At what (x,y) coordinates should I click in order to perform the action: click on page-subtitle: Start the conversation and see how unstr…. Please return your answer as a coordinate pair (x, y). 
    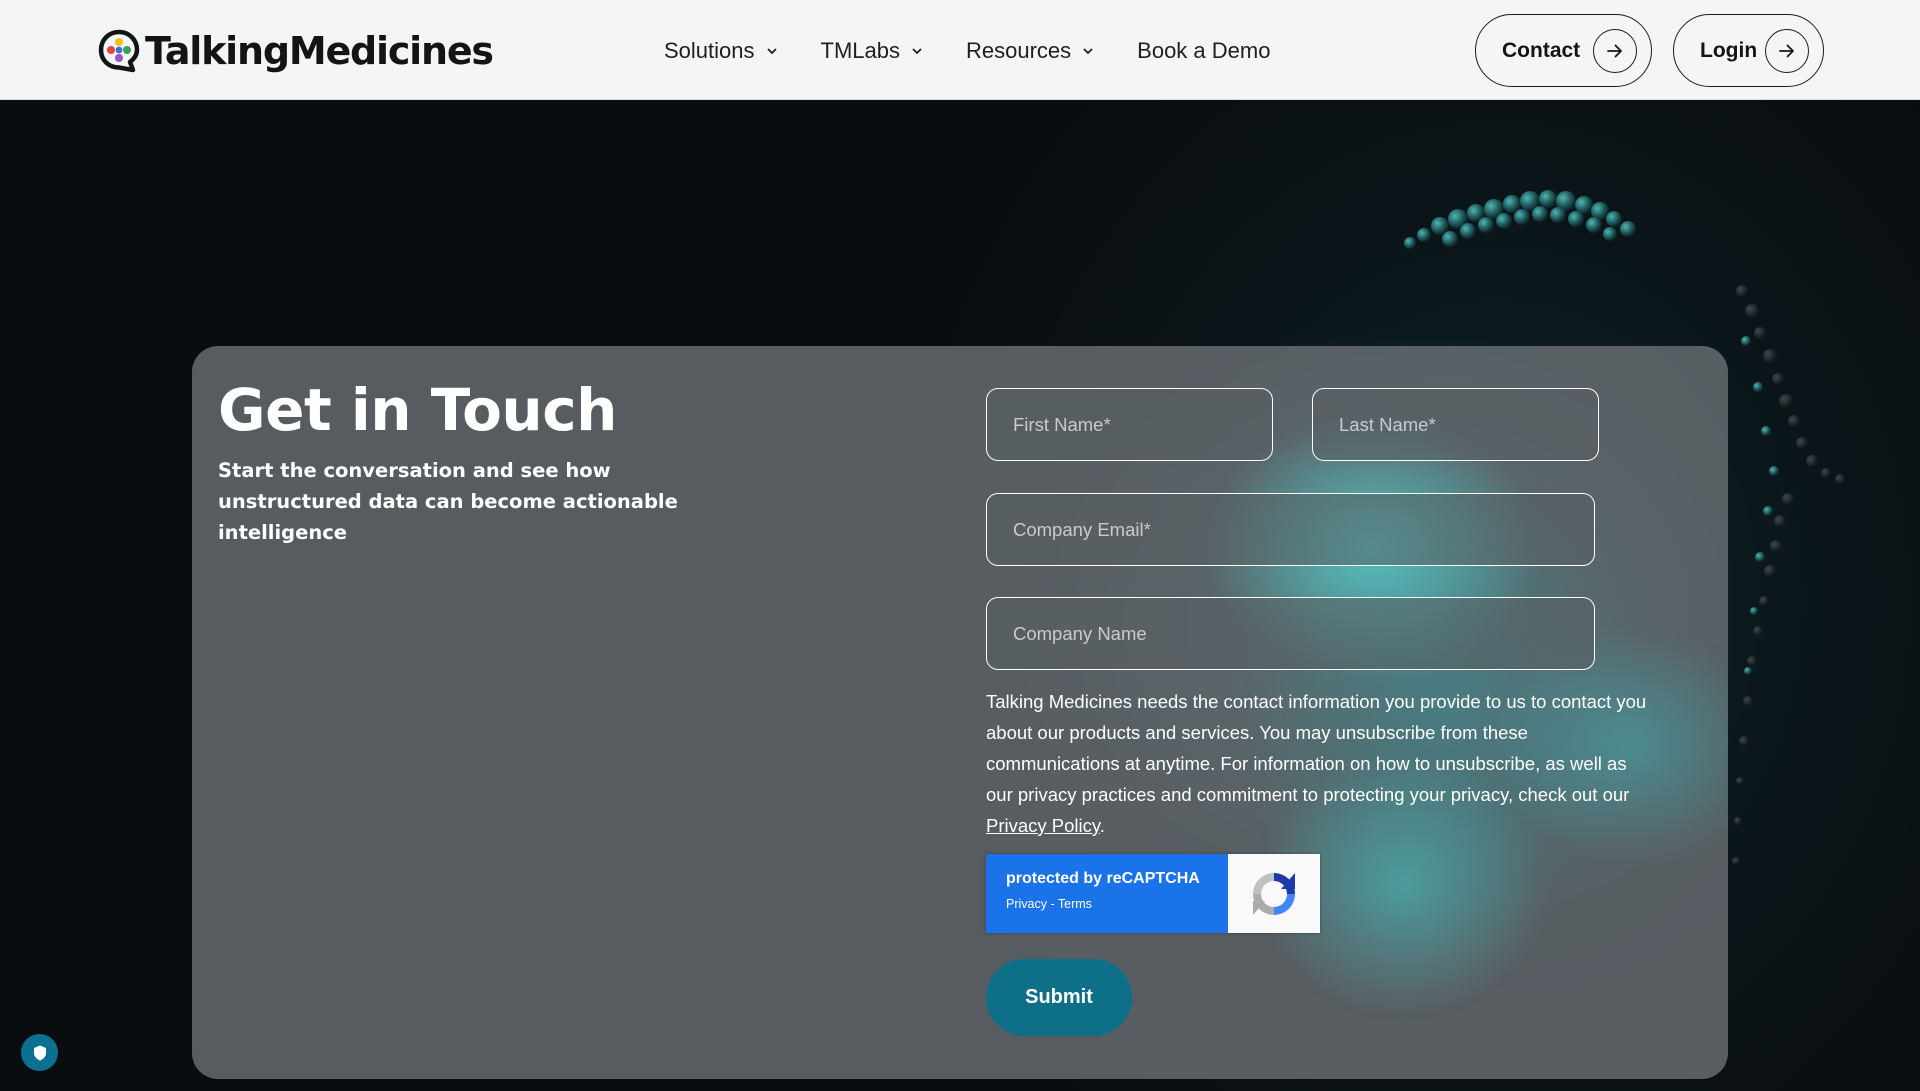
    Looking at the image, I should click on (448, 501).